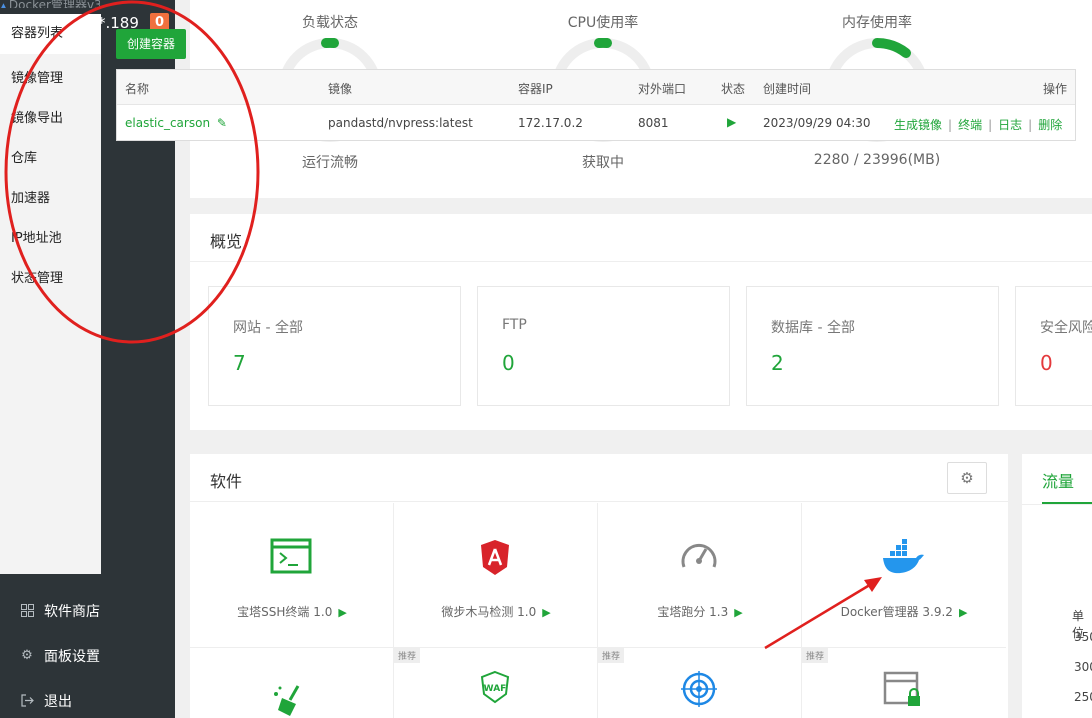 This screenshot has width=1092, height=718. I want to click on tab-traffic: 流量, so click(1058, 480).